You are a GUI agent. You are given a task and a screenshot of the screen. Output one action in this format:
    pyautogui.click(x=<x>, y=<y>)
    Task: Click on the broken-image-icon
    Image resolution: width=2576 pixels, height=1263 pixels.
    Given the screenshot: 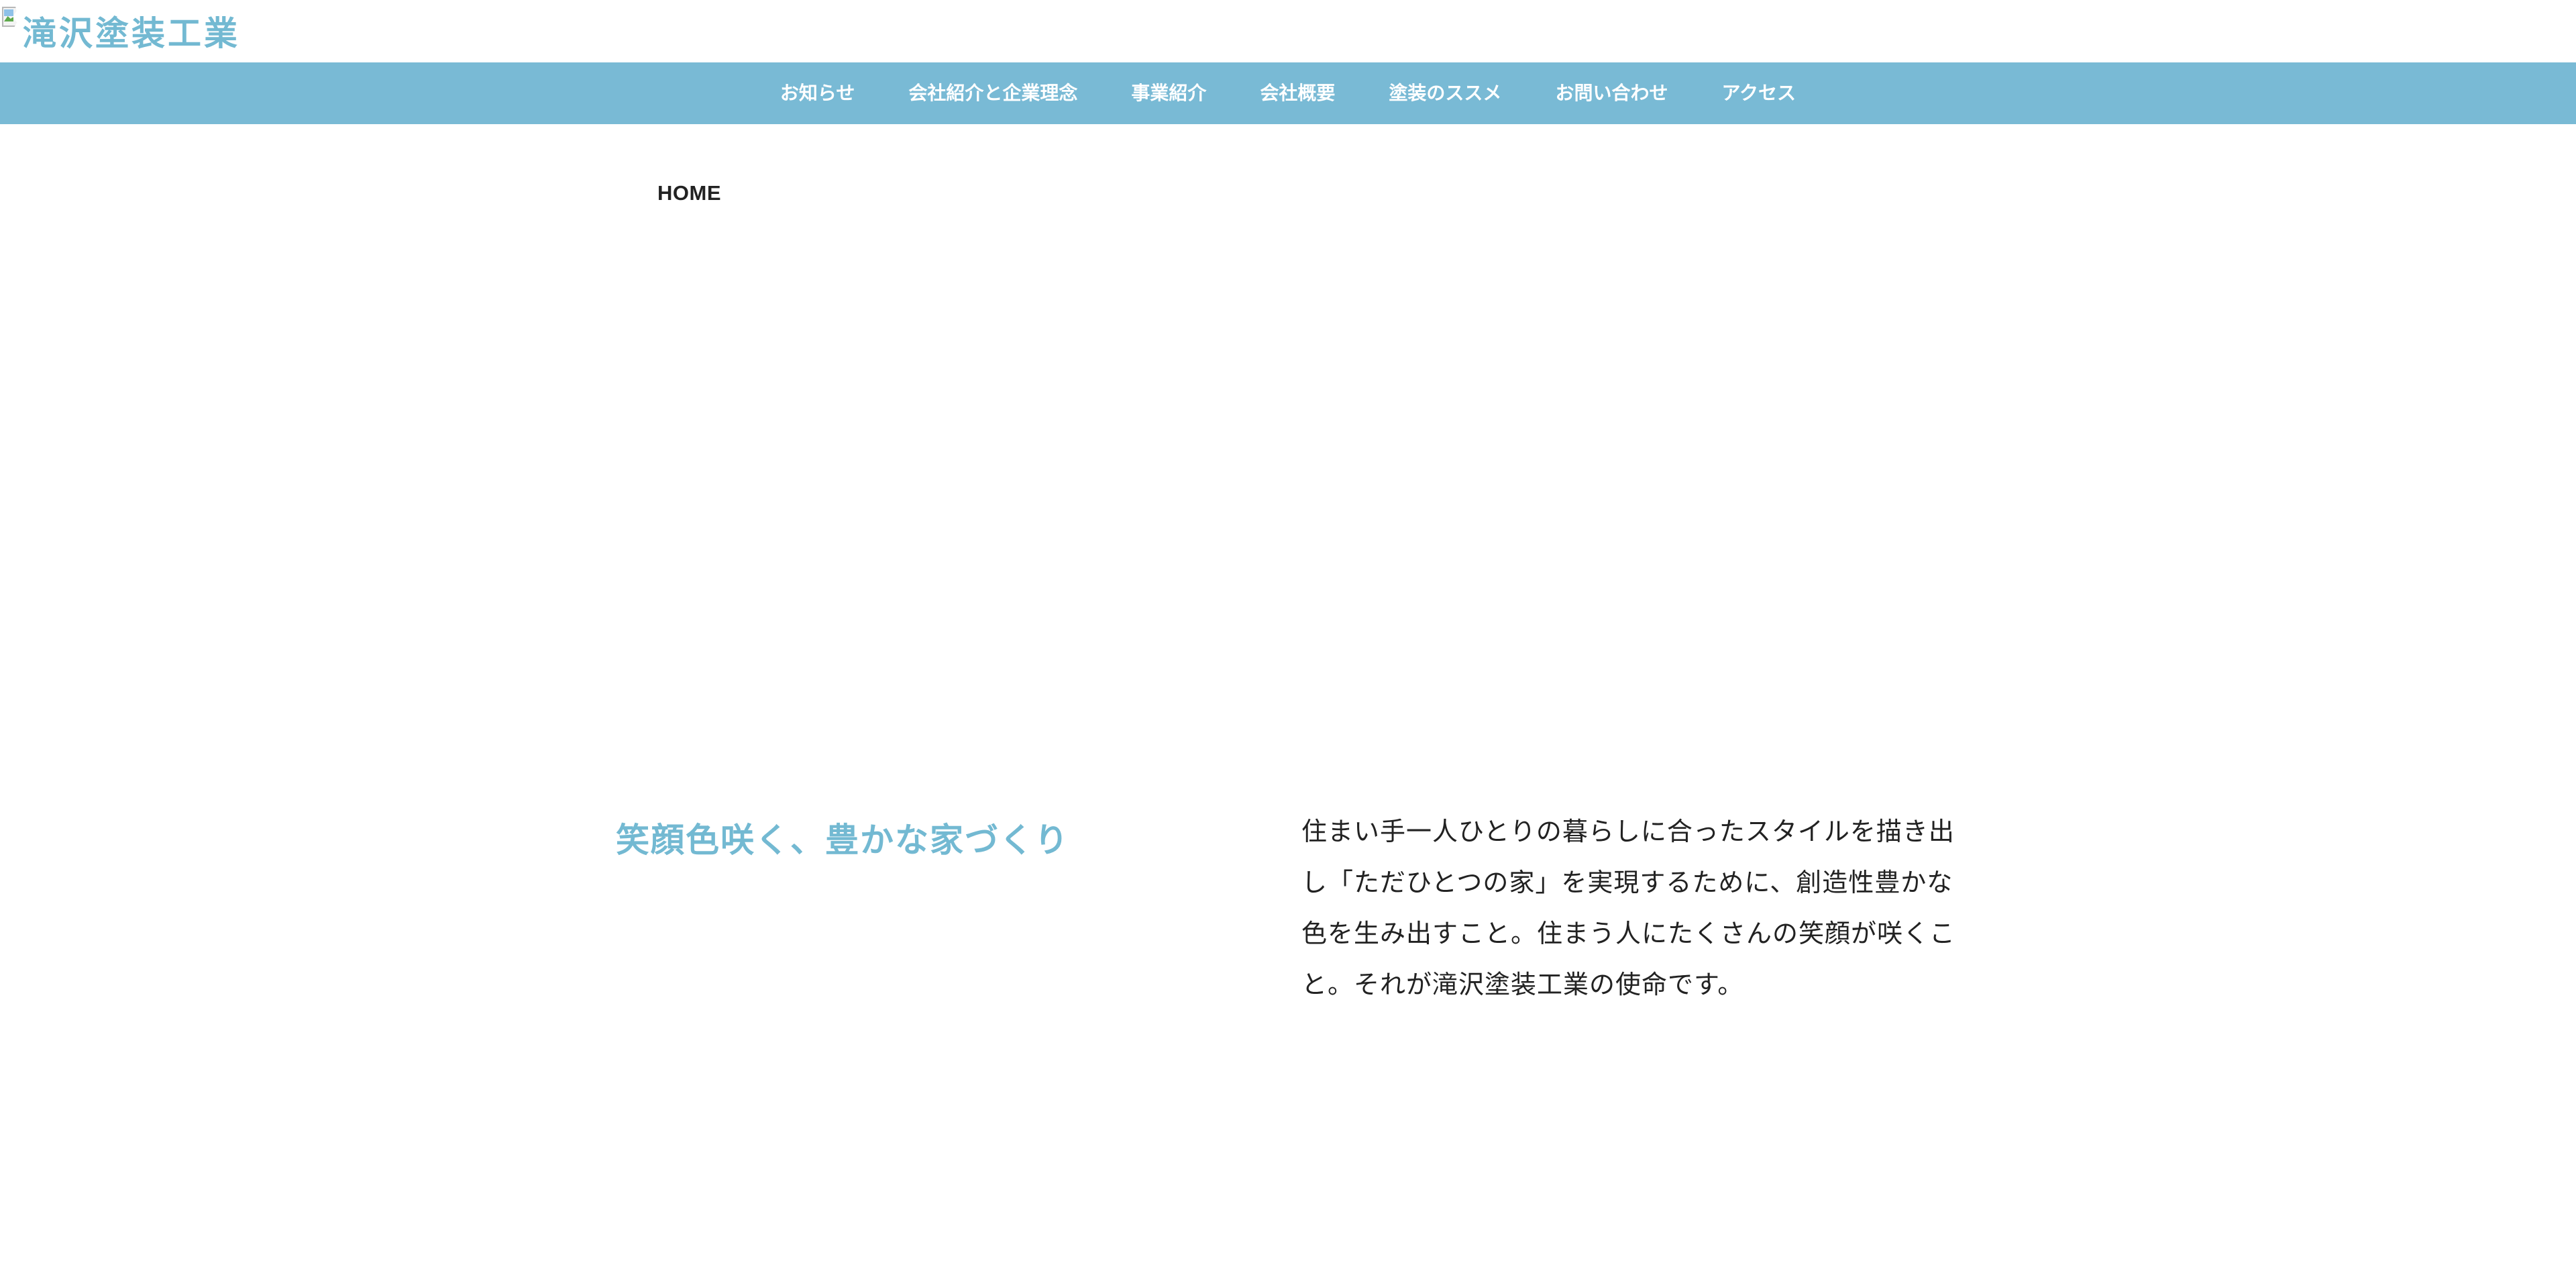 What is the action you would take?
    pyautogui.click(x=10, y=18)
    